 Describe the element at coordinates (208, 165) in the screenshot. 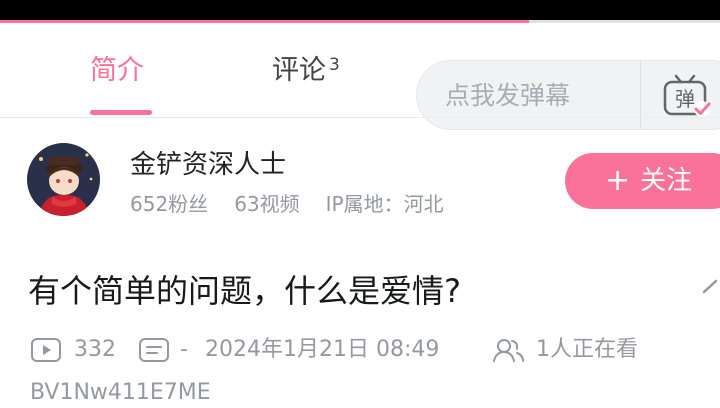

I see `uploader-name: 金铲资深人士` at that location.